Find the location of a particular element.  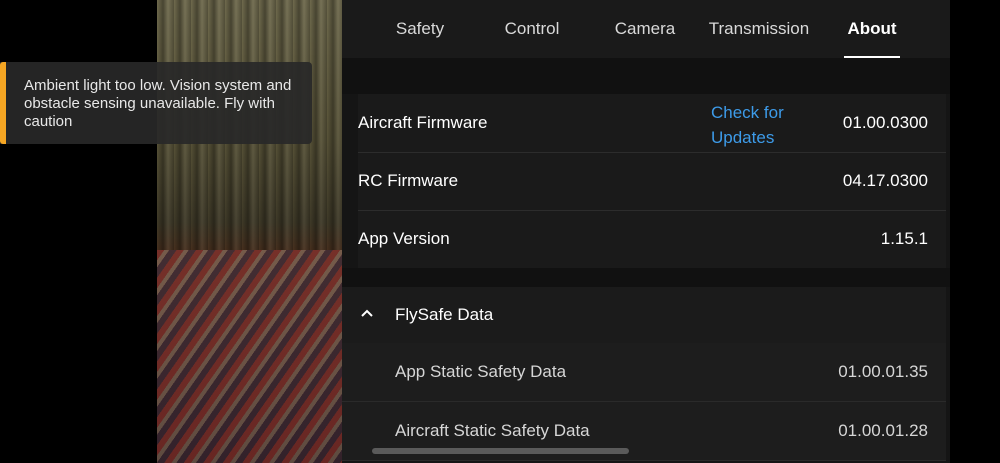

horizontal-scrollbar is located at coordinates (500, 451).